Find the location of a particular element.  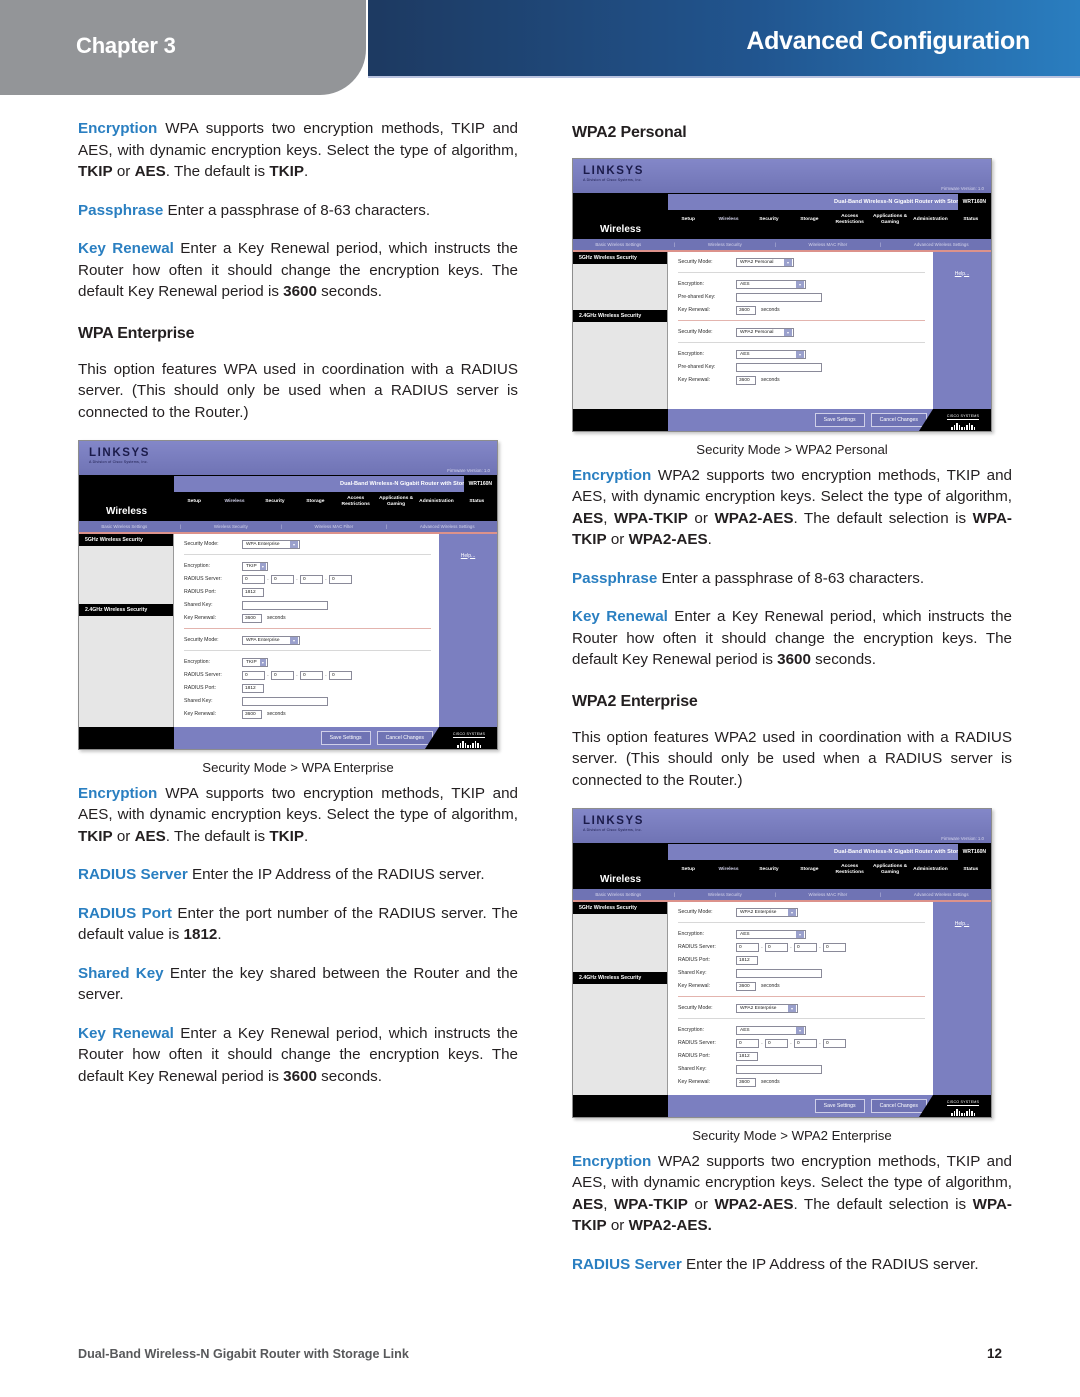

select-value: WPA2 Personal is located at coordinates (757, 262).